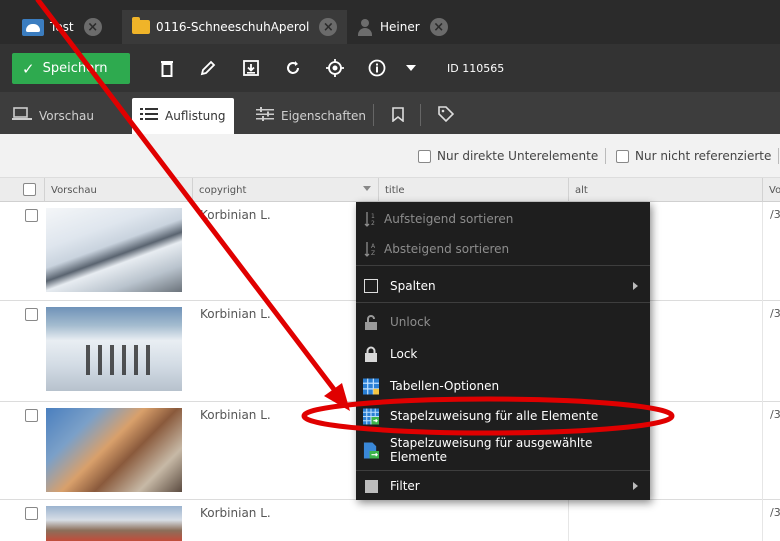  I want to click on menu-item-unlock: Unlock, so click(503, 322).